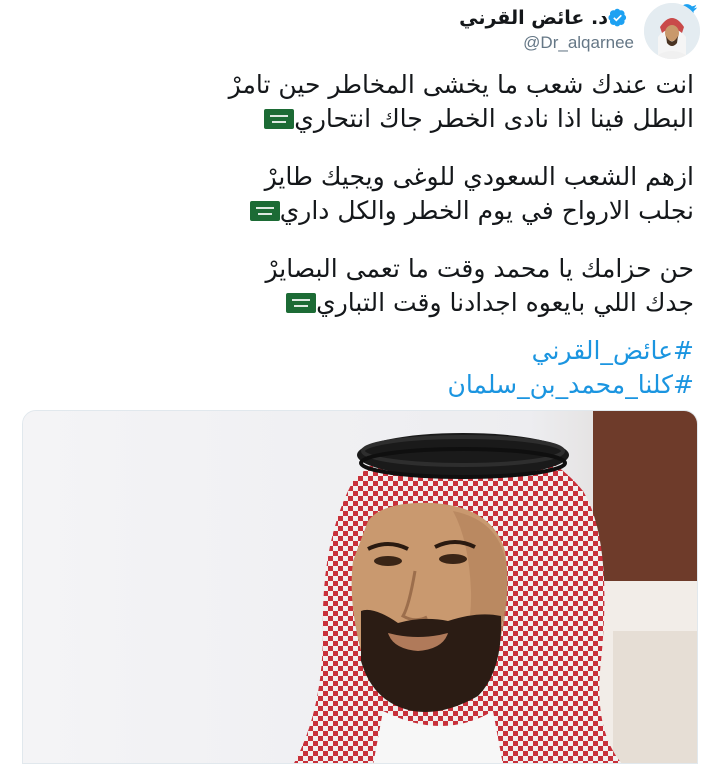 This screenshot has width=720, height=764. Describe the element at coordinates (461, 84) in the screenshot. I see `poem-line-text: انت عندك شعب ما يخشى المخاطر حين تامرْ` at that location.